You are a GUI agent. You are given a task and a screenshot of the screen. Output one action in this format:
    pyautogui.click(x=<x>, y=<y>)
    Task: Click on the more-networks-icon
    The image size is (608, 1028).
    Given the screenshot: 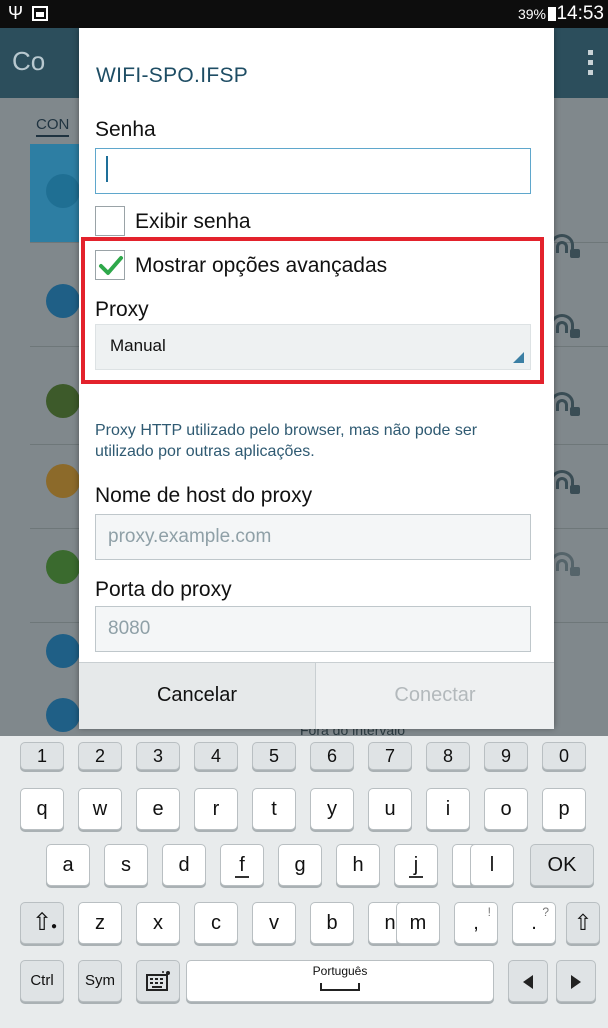 What is the action you would take?
    pyautogui.click(x=63, y=651)
    